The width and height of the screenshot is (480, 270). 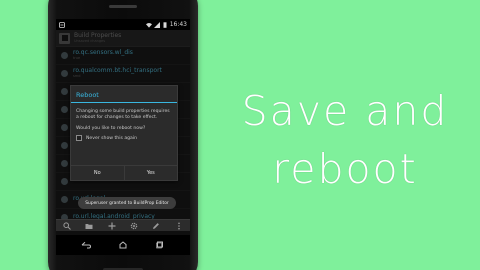 What do you see at coordinates (67, 225) in the screenshot?
I see `search-icon` at bounding box center [67, 225].